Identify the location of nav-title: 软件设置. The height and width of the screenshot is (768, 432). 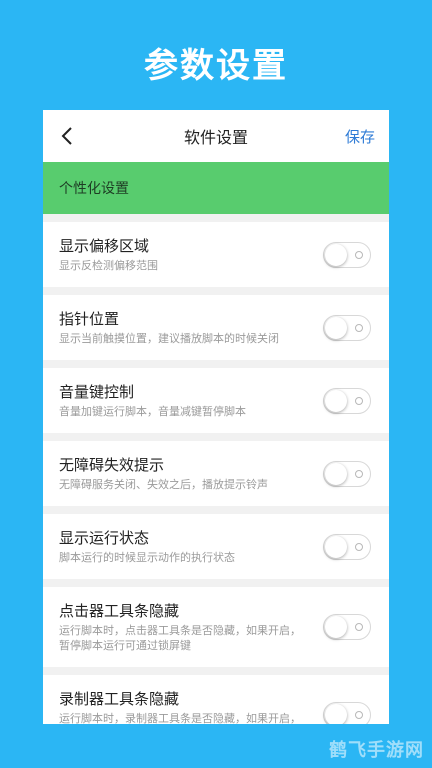
(215, 137).